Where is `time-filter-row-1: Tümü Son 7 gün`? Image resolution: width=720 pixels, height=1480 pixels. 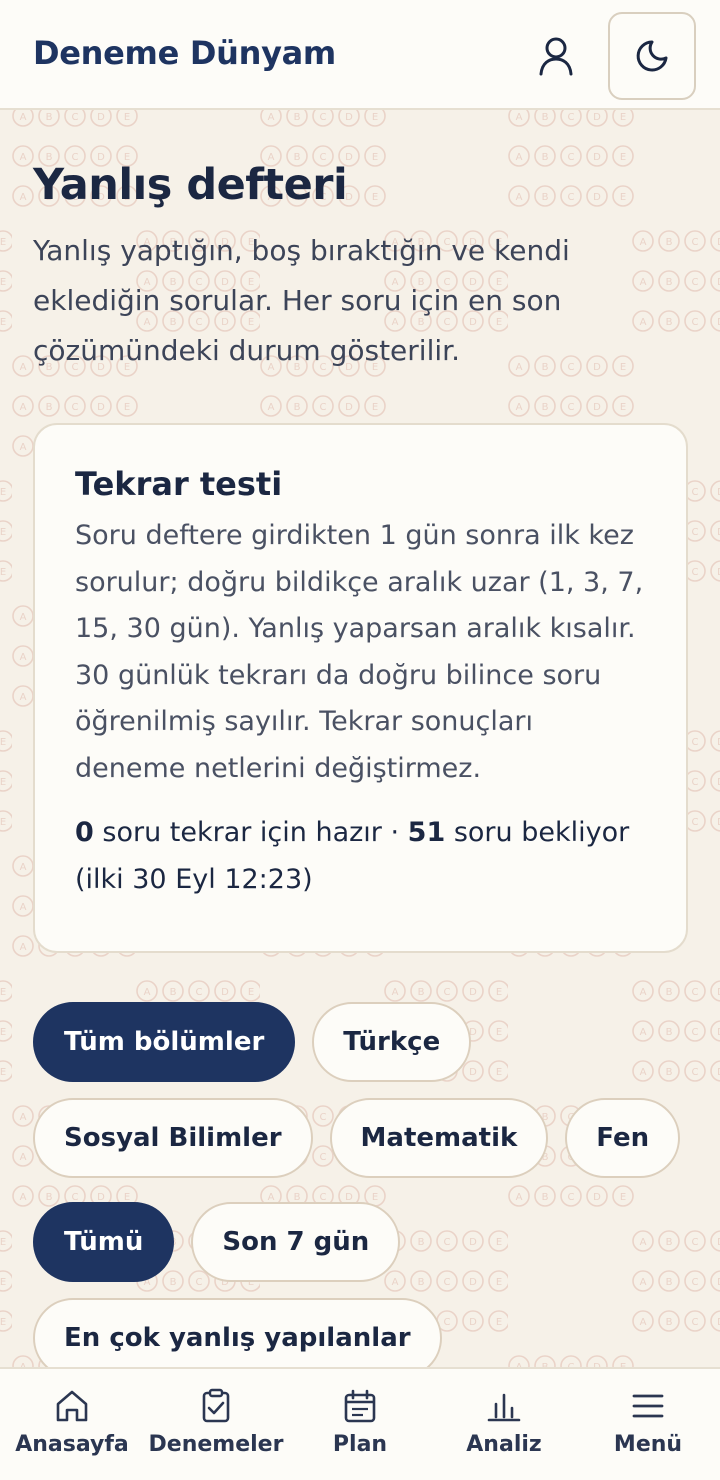 time-filter-row-1: Tümü Son 7 gün is located at coordinates (217, 1242).